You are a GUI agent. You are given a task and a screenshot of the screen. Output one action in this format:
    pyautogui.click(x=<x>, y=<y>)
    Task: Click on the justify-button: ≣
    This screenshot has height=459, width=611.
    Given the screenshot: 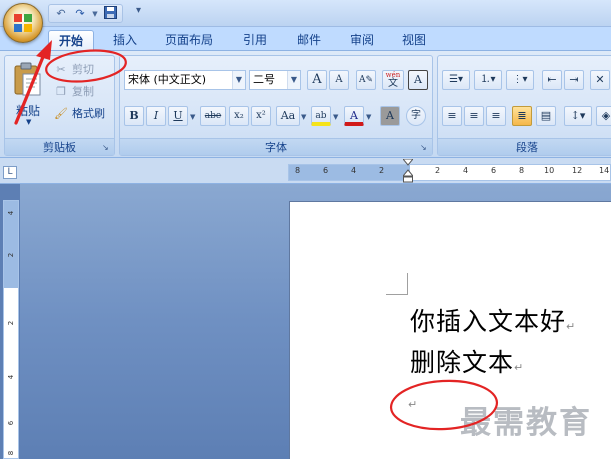 What is the action you would take?
    pyautogui.click(x=522, y=116)
    